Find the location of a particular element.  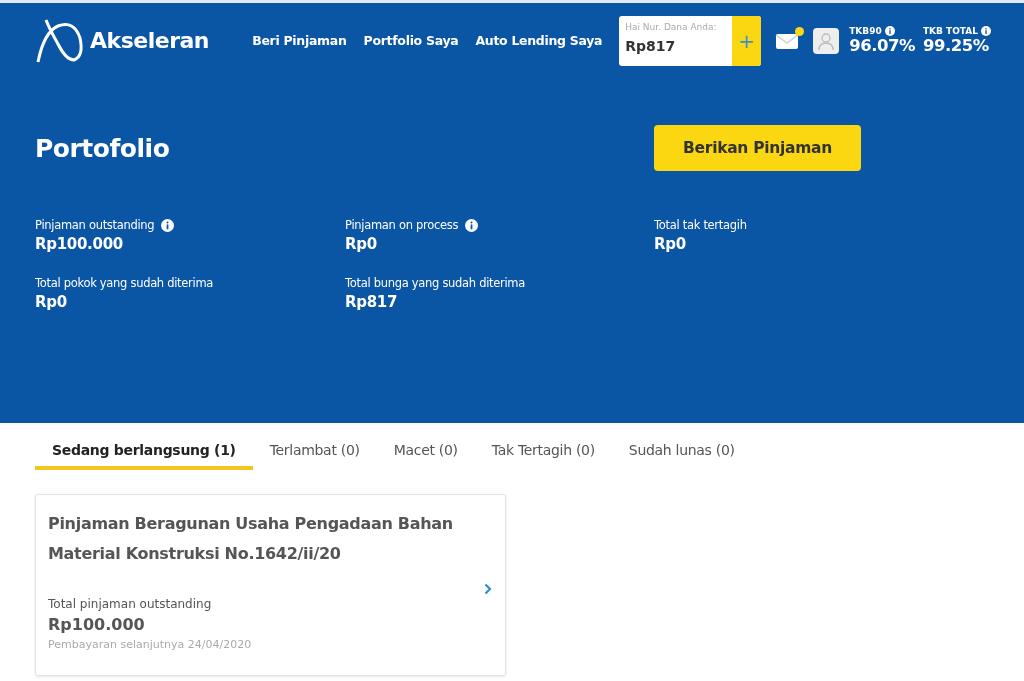

metric-label: TKB90 is located at coordinates (865, 31).